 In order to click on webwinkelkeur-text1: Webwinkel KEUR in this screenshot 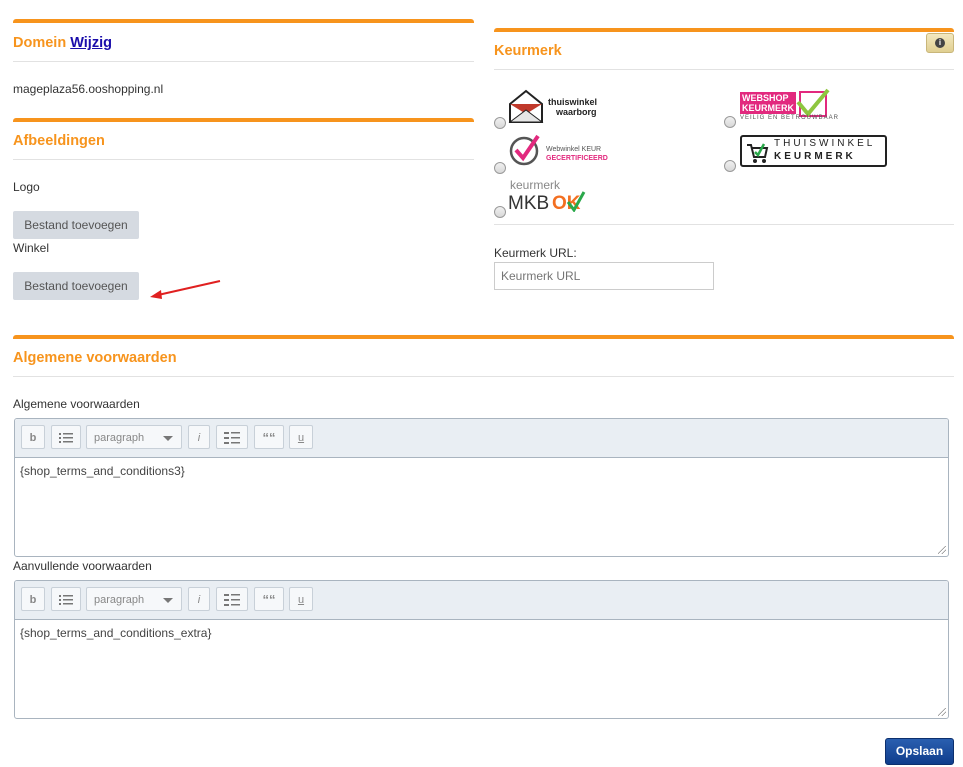, I will do `click(574, 149)`.